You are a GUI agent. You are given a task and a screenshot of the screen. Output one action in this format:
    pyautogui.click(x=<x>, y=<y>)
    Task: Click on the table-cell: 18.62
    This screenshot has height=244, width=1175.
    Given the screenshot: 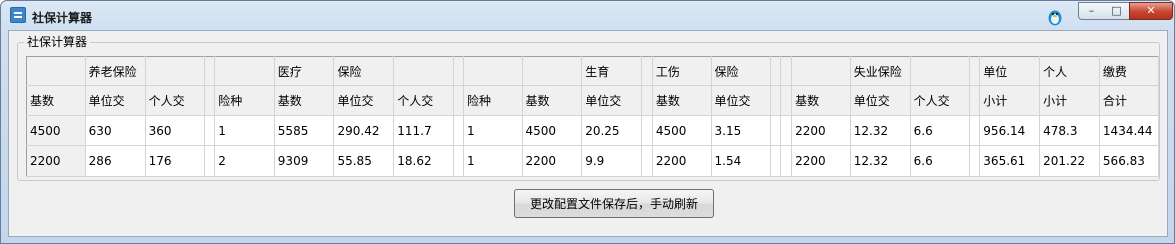 What is the action you would take?
    pyautogui.click(x=424, y=161)
    